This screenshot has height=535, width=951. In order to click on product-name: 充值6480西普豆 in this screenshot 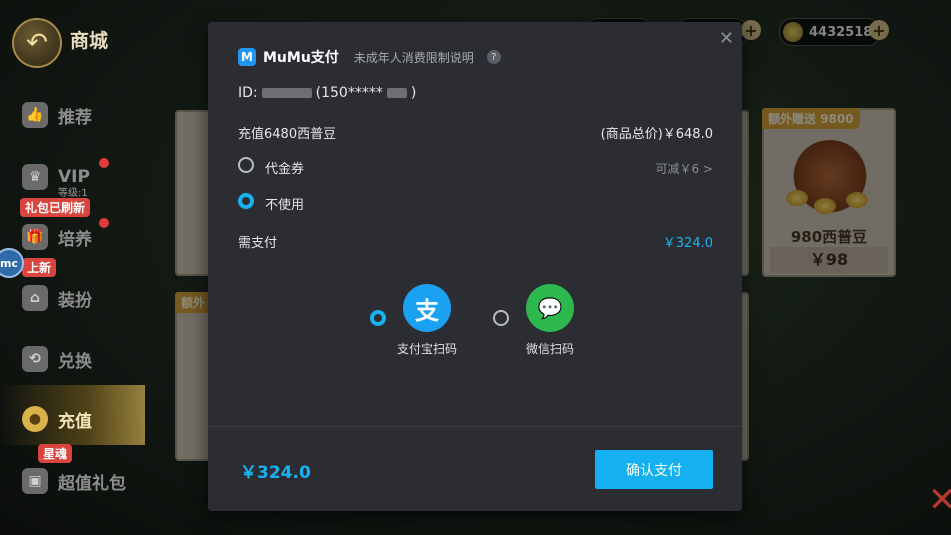, I will do `click(287, 134)`.